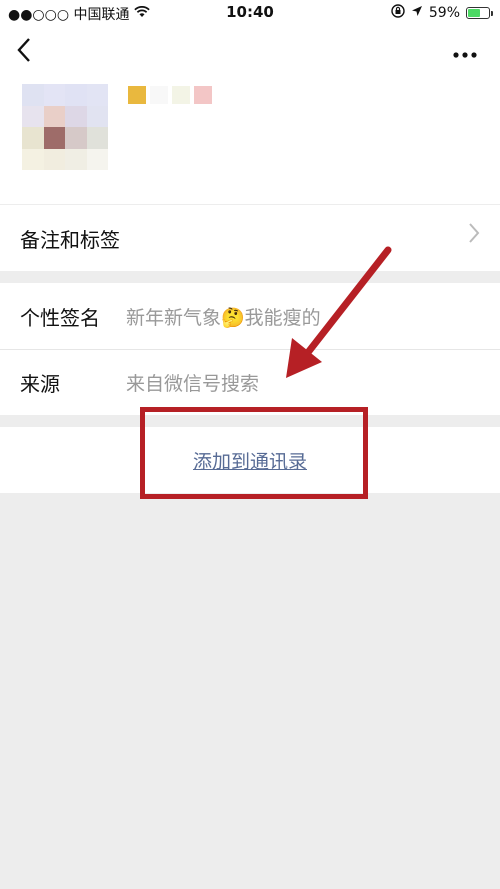 The width and height of the screenshot is (500, 889). I want to click on chevron-left-icon, so click(24, 54).